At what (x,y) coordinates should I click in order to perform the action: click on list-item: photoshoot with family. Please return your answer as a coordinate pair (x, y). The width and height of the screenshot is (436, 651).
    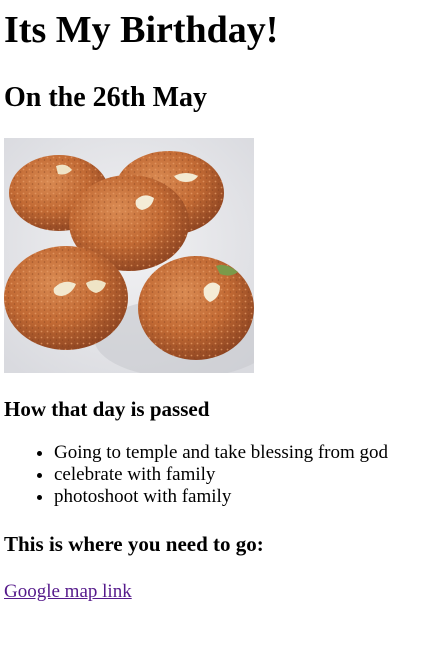
    Looking at the image, I should click on (245, 497).